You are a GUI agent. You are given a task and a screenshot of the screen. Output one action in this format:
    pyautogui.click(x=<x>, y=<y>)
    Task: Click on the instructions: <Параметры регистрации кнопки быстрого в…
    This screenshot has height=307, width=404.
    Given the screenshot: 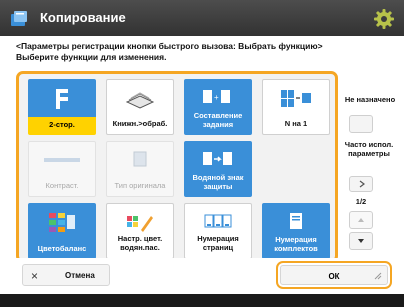 What is the action you would take?
    pyautogui.click(x=169, y=52)
    